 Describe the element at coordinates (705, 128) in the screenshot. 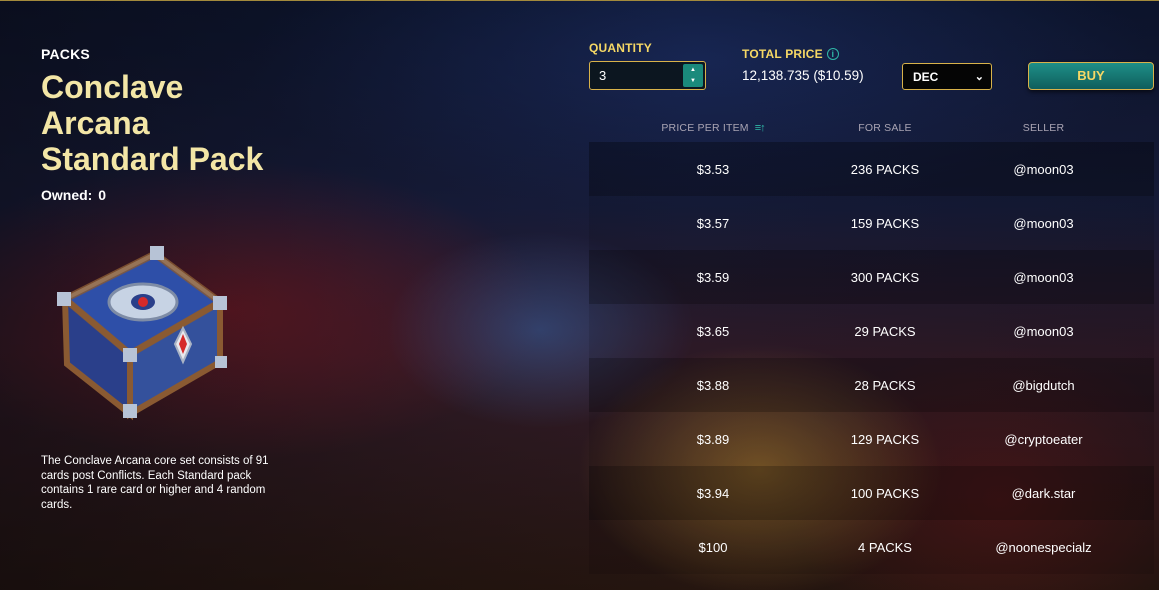

I see `header-price-label: PRICE PER ITEM` at that location.